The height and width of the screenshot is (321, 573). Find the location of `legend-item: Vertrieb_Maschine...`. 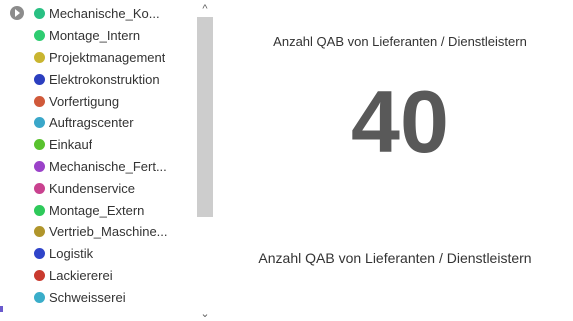

legend-item: Vertrieb_Maschine... is located at coordinates (114, 232).